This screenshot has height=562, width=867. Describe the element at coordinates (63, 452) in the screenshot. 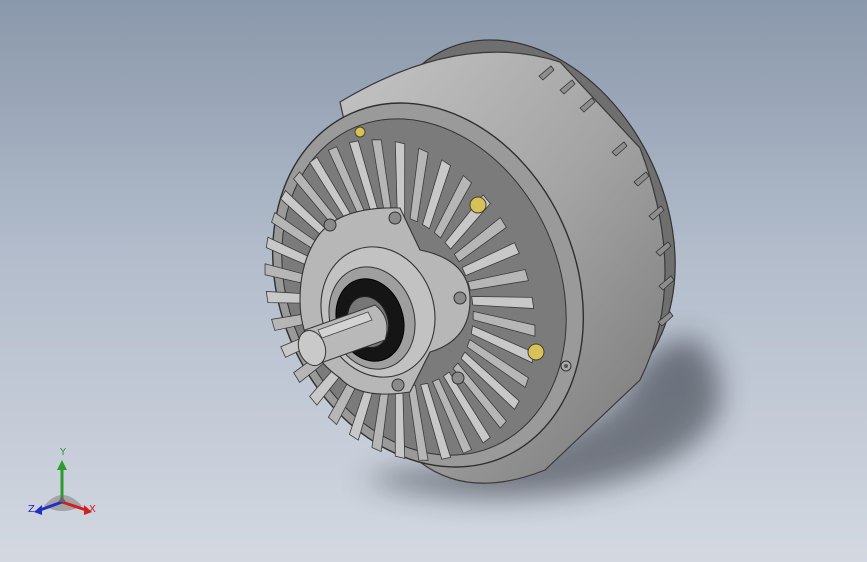

I see `y-axis-label: Y` at that location.